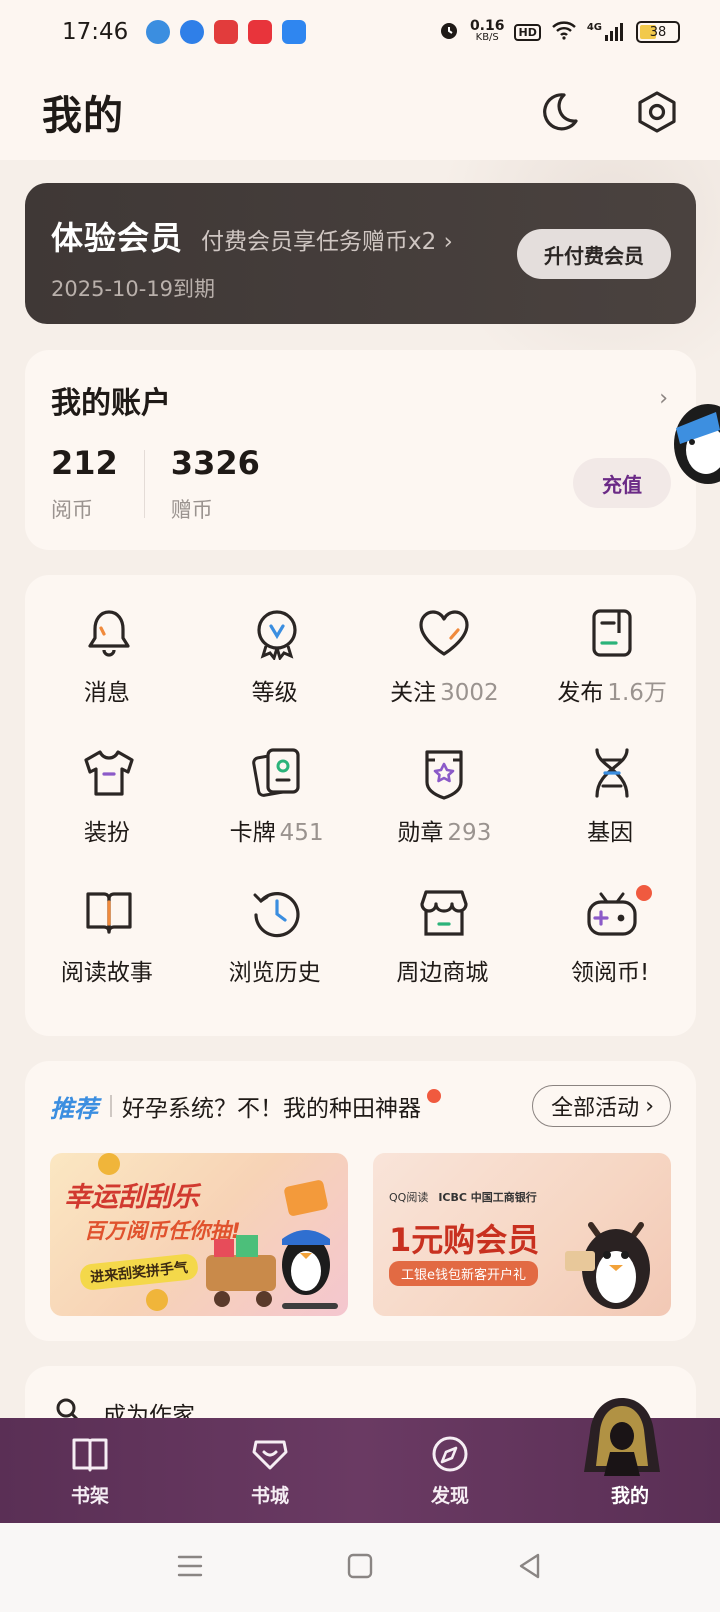 This screenshot has width=720, height=1612. I want to click on tab-label: 我的, so click(629, 1496).